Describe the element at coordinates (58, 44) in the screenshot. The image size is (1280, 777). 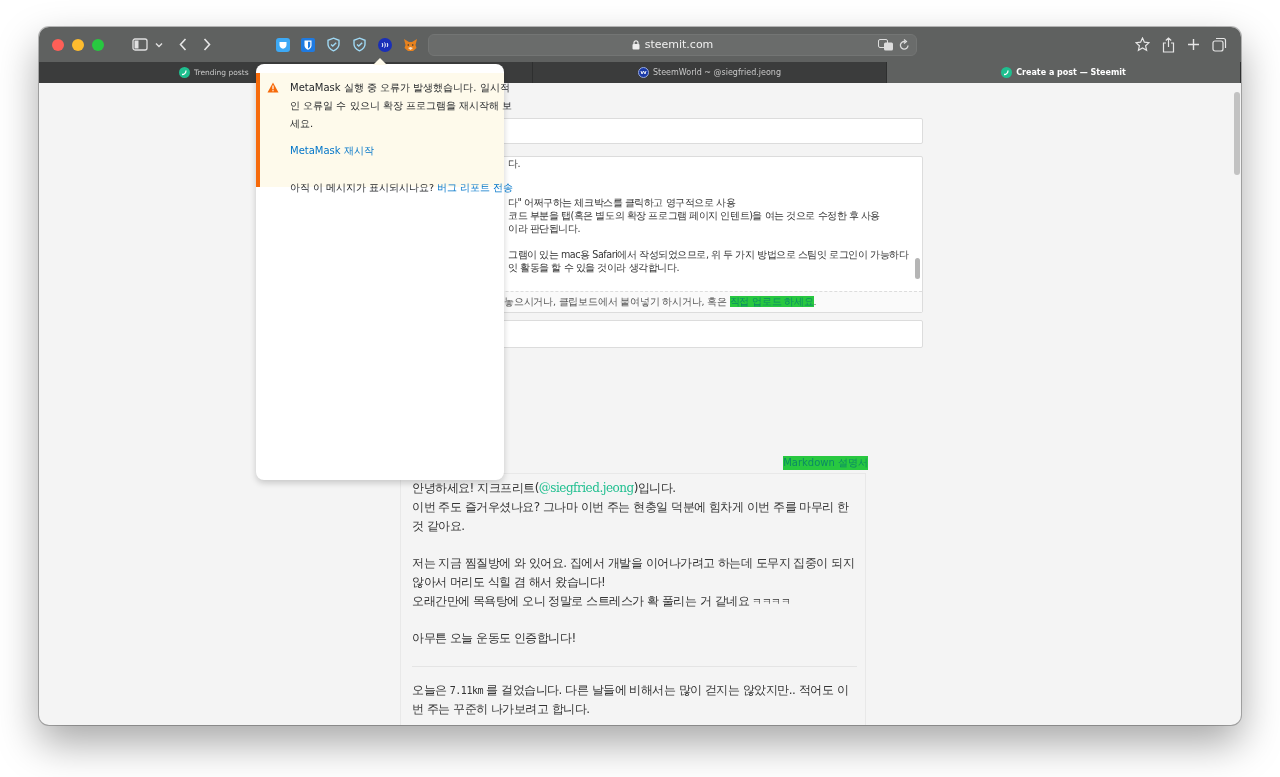
I see `close-icon` at that location.